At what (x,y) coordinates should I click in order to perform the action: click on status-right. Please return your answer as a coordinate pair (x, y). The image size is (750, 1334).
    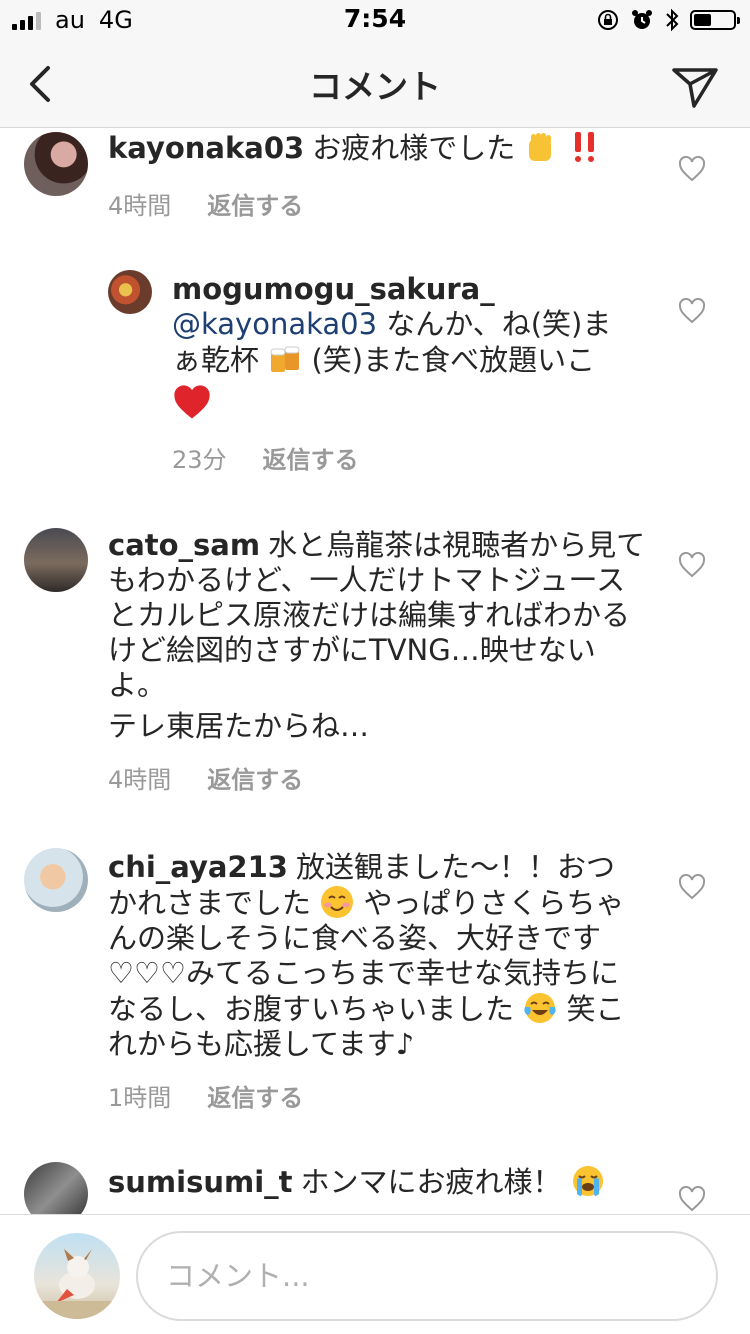
    Looking at the image, I should click on (668, 20).